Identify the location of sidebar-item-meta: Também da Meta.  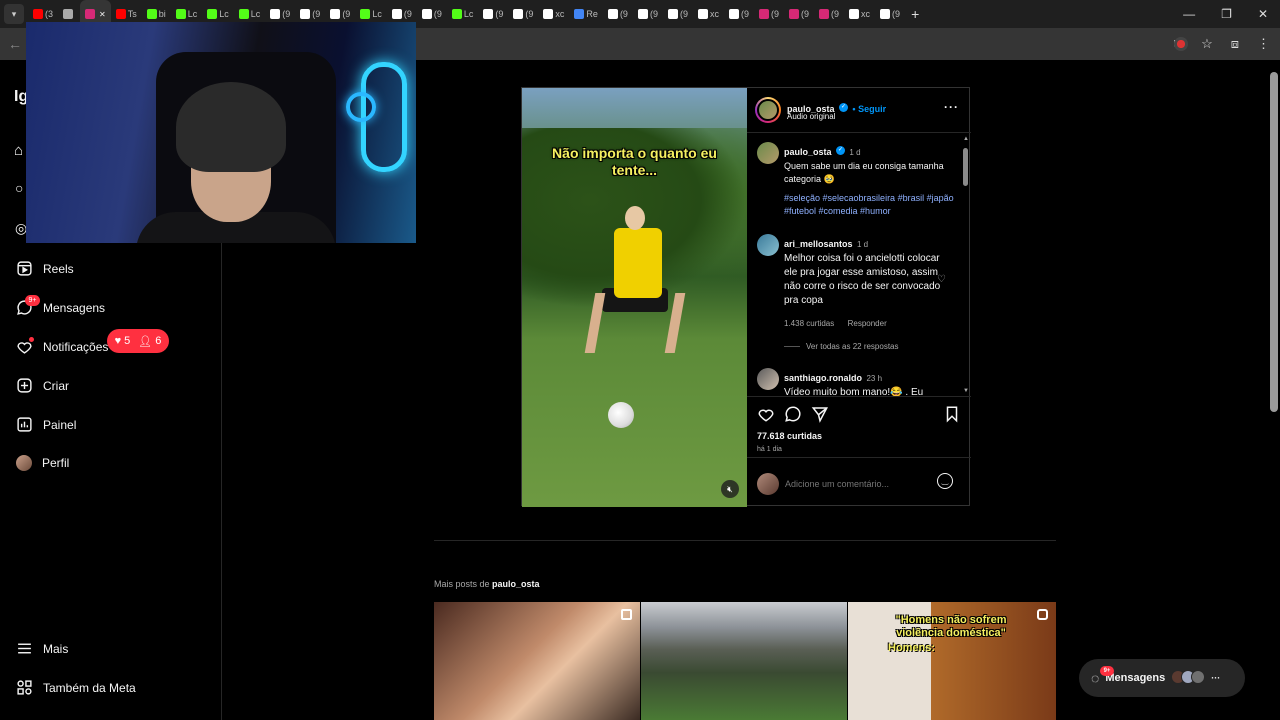
(76, 687).